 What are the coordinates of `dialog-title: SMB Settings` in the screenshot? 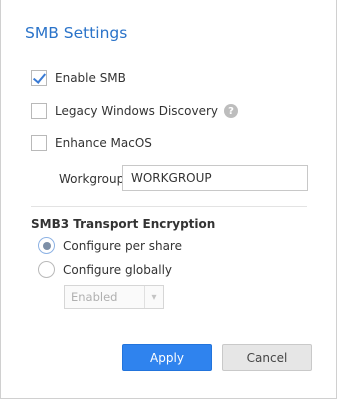 It's located at (76, 33).